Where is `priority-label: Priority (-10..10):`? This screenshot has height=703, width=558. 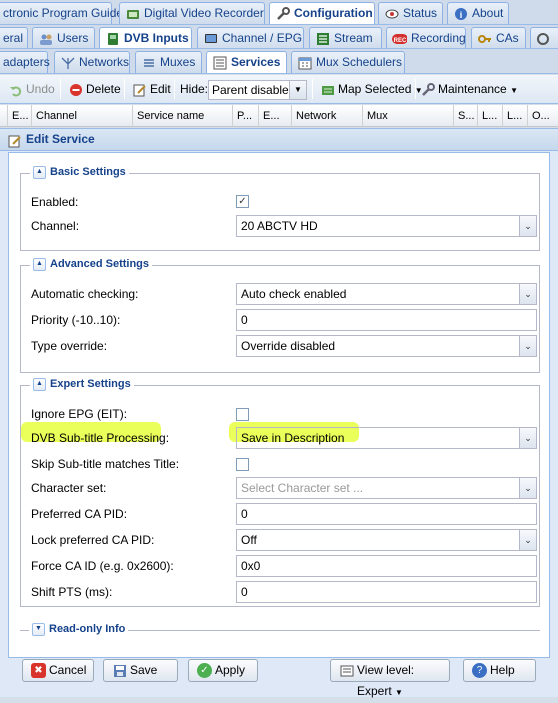
priority-label: Priority (-10..10): is located at coordinates (76, 320).